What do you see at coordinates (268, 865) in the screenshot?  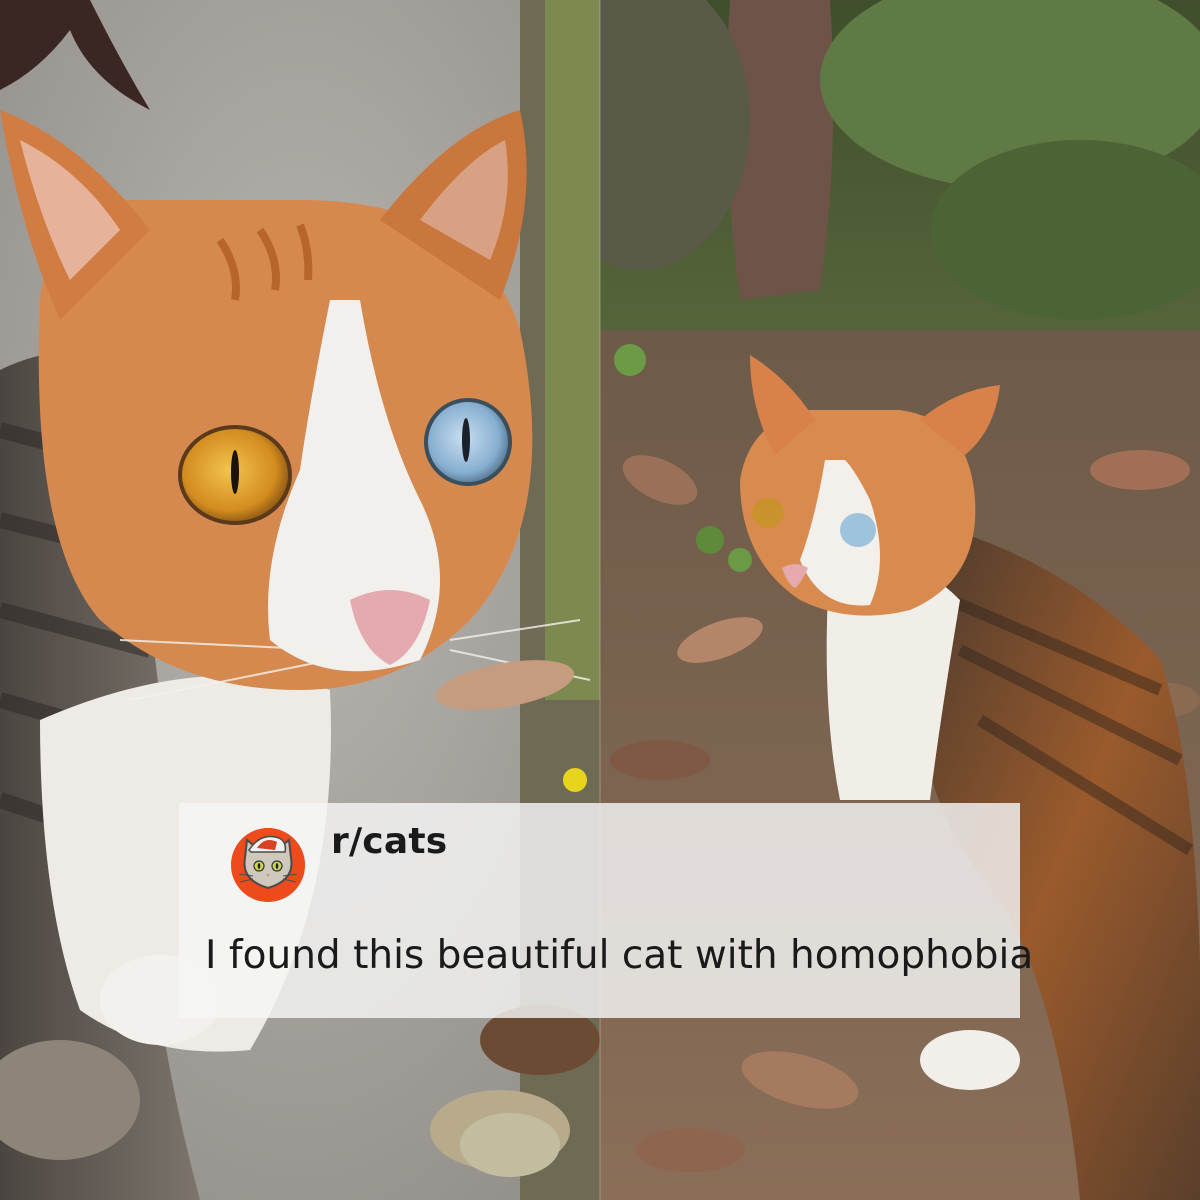 I see `subreddit-avatar-icon` at bounding box center [268, 865].